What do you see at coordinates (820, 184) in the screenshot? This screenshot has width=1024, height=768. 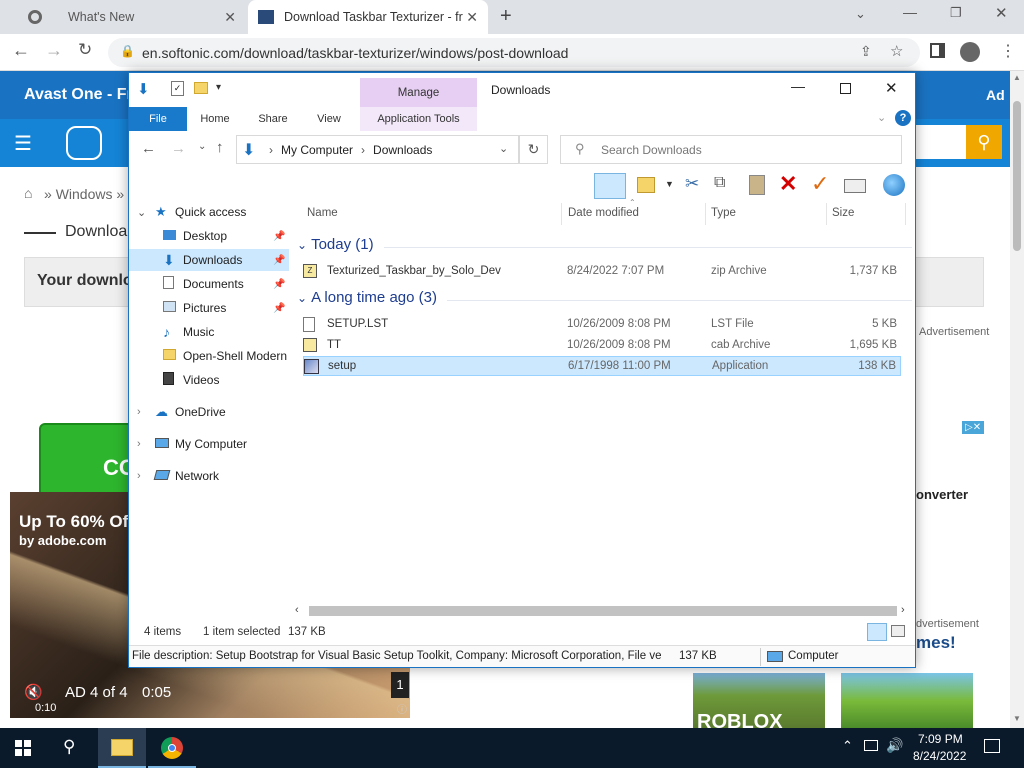 I see `undo-check-icon: ✓` at bounding box center [820, 184].